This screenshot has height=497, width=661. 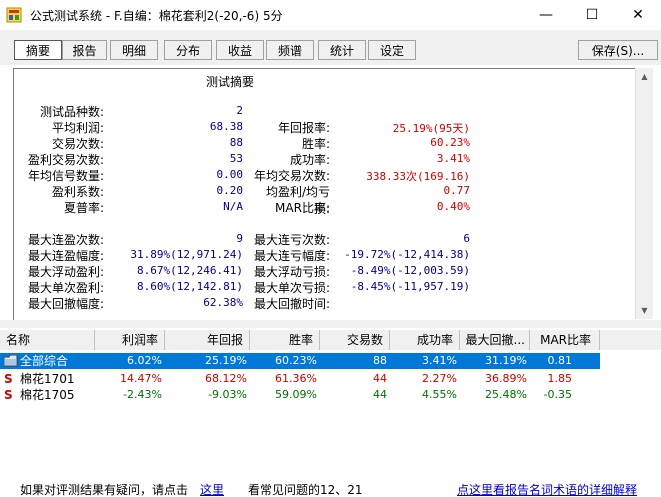 What do you see at coordinates (186, 254) in the screenshot?
I see `stat-value: 31.89%(12,971.24)` at bounding box center [186, 254].